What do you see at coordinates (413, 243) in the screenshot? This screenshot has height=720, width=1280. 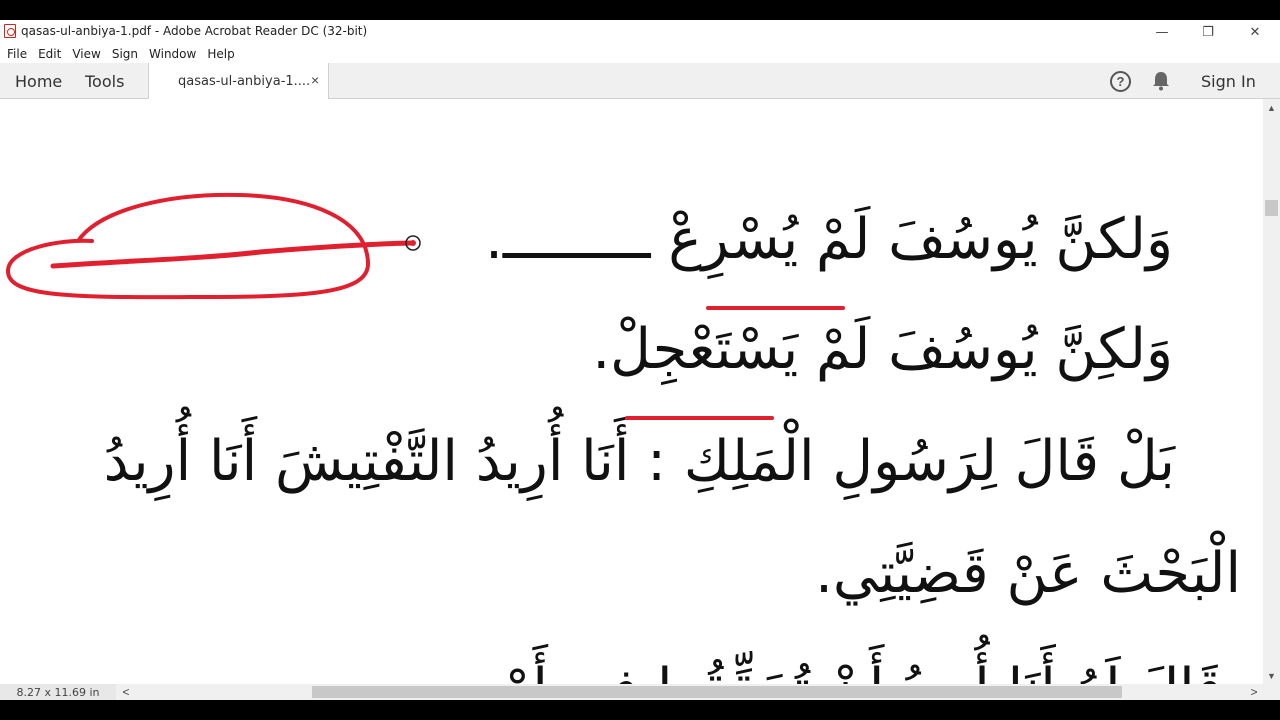 I see `ink-pen-cursor-icon` at bounding box center [413, 243].